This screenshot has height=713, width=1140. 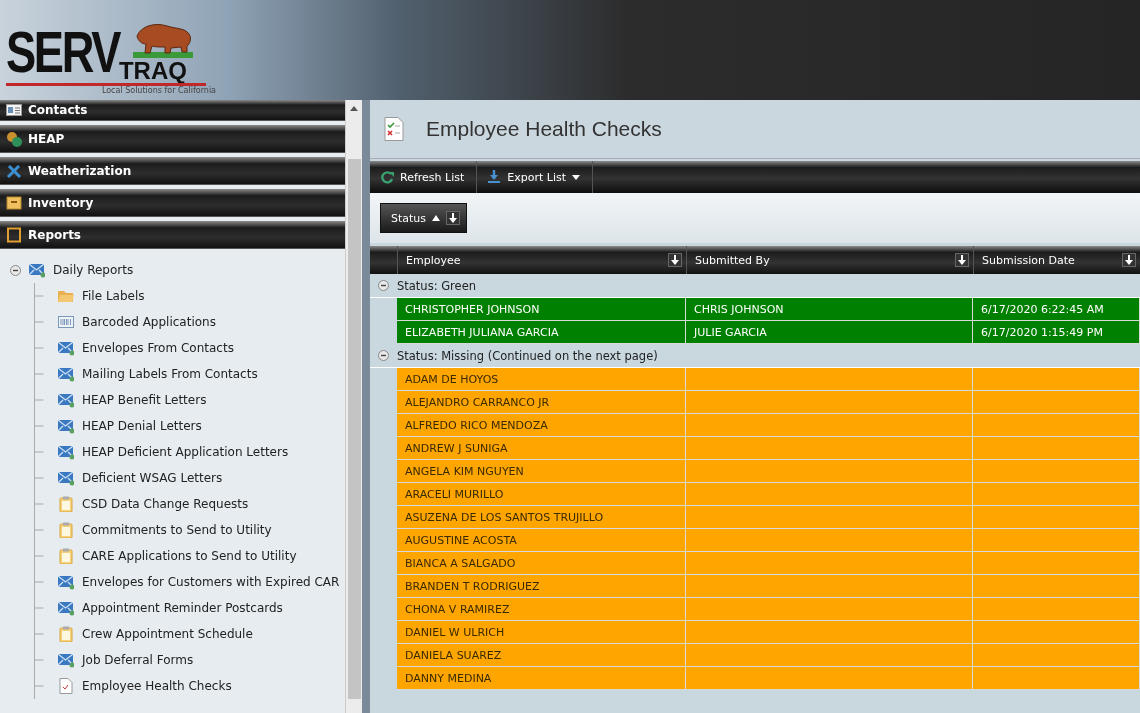 What do you see at coordinates (58, 110) in the screenshot?
I see `accordion-label: Contacts` at bounding box center [58, 110].